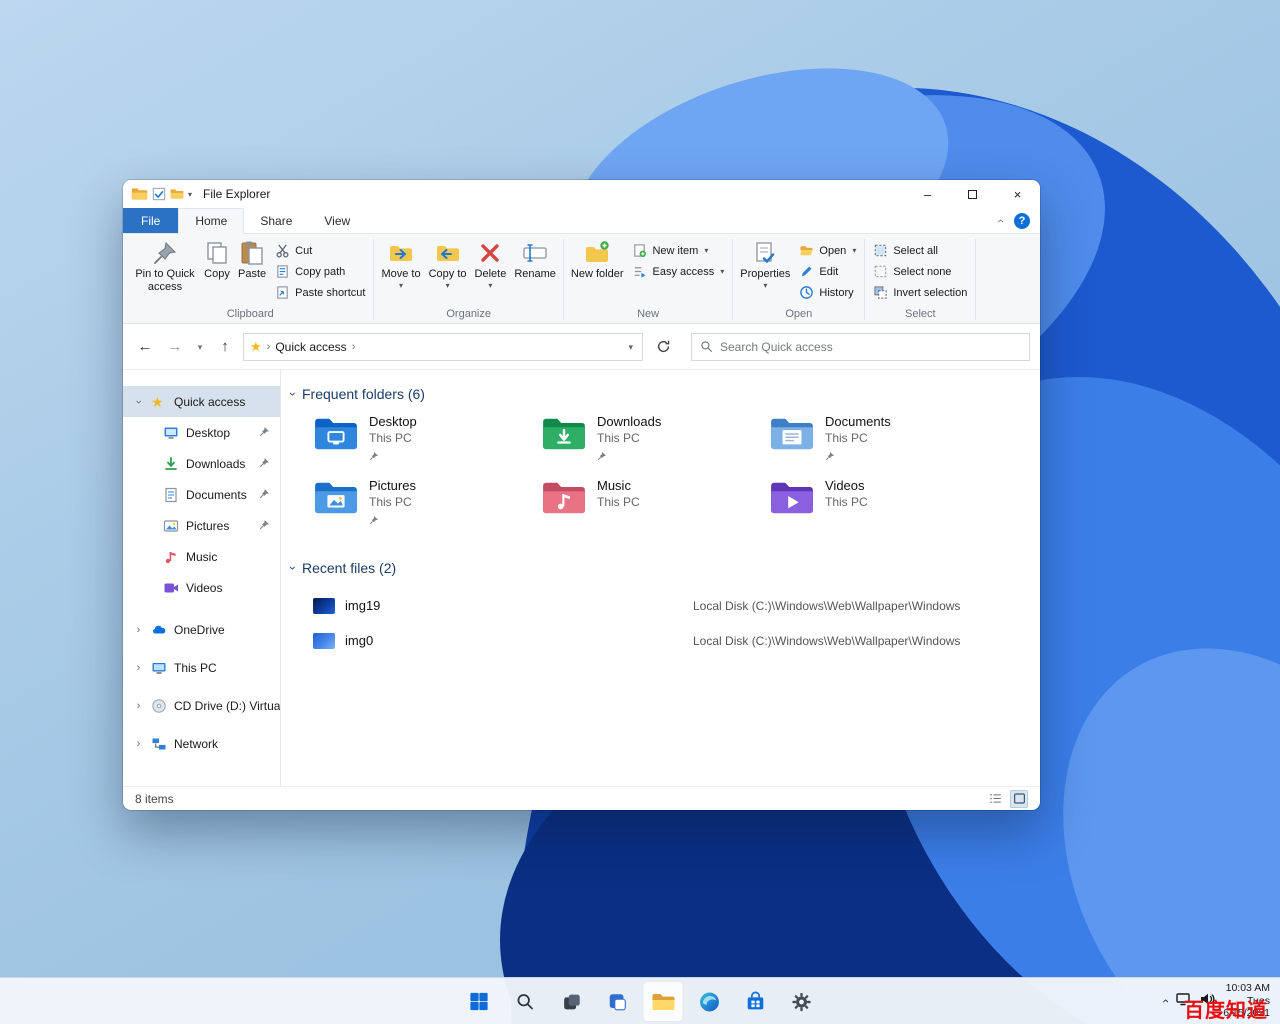 The height and width of the screenshot is (1024, 1280). I want to click on sidebar-item-videos: Videos, so click(201, 587).